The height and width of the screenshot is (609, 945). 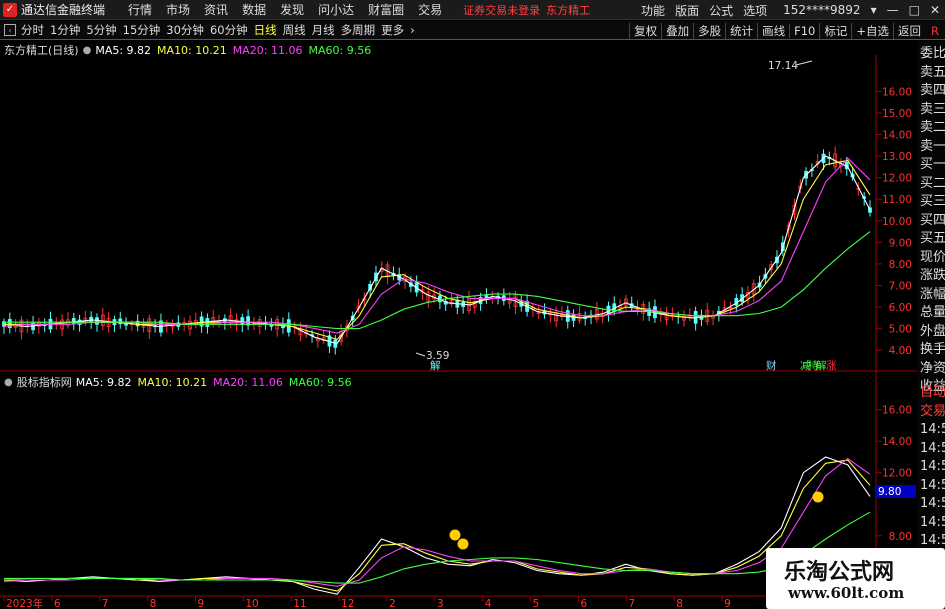 I want to click on dropdown-icon: ▾, so click(x=874, y=10).